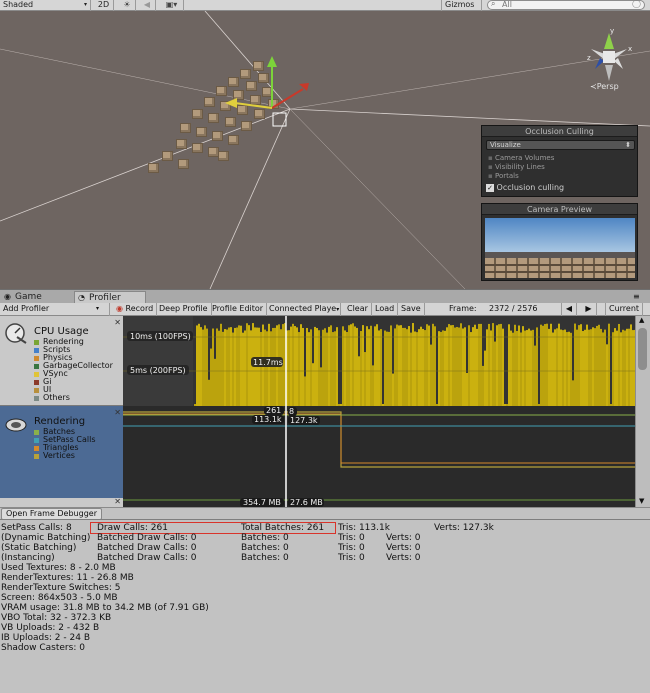  Describe the element at coordinates (265, 91) in the screenshot. I see `move-gizmo` at that location.